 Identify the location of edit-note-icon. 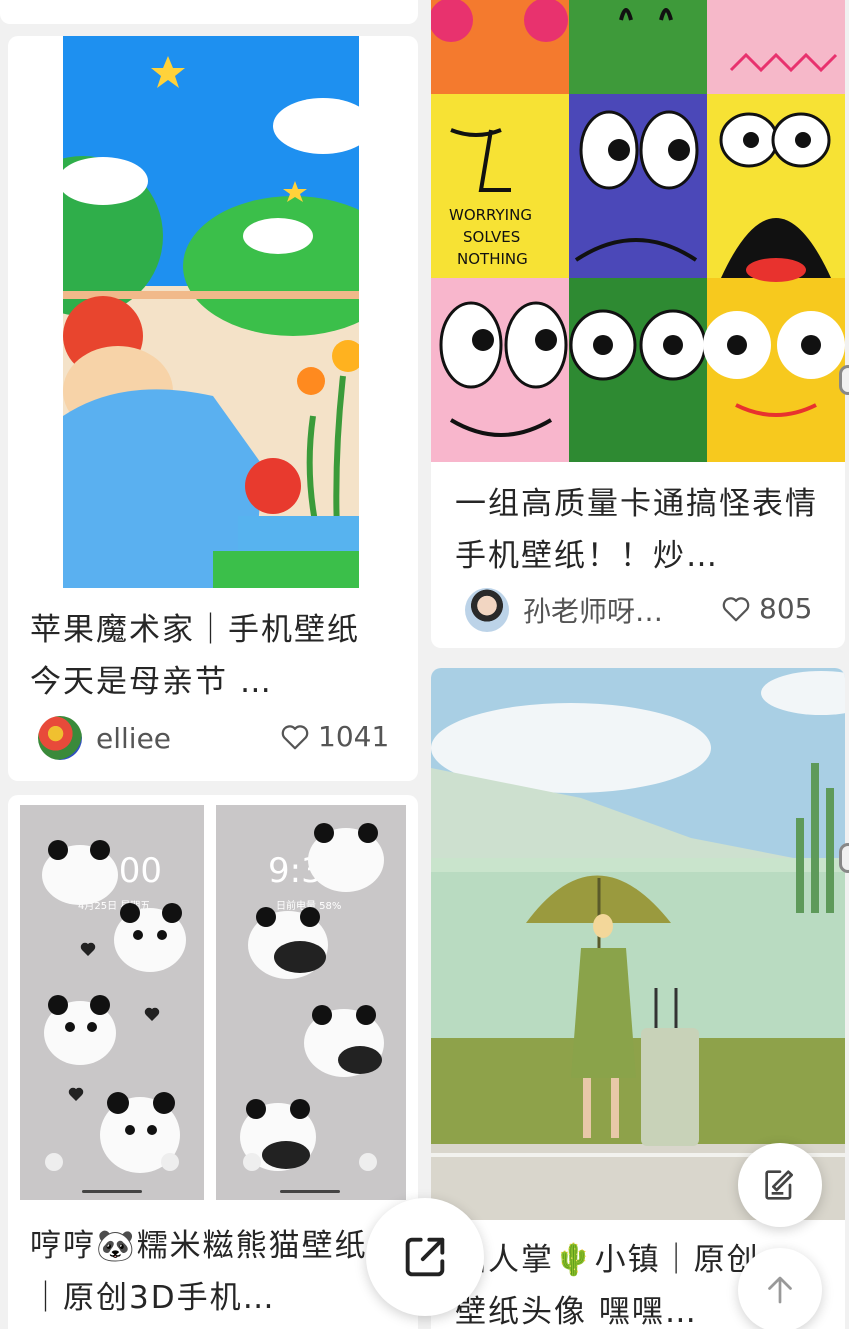
(779, 1185).